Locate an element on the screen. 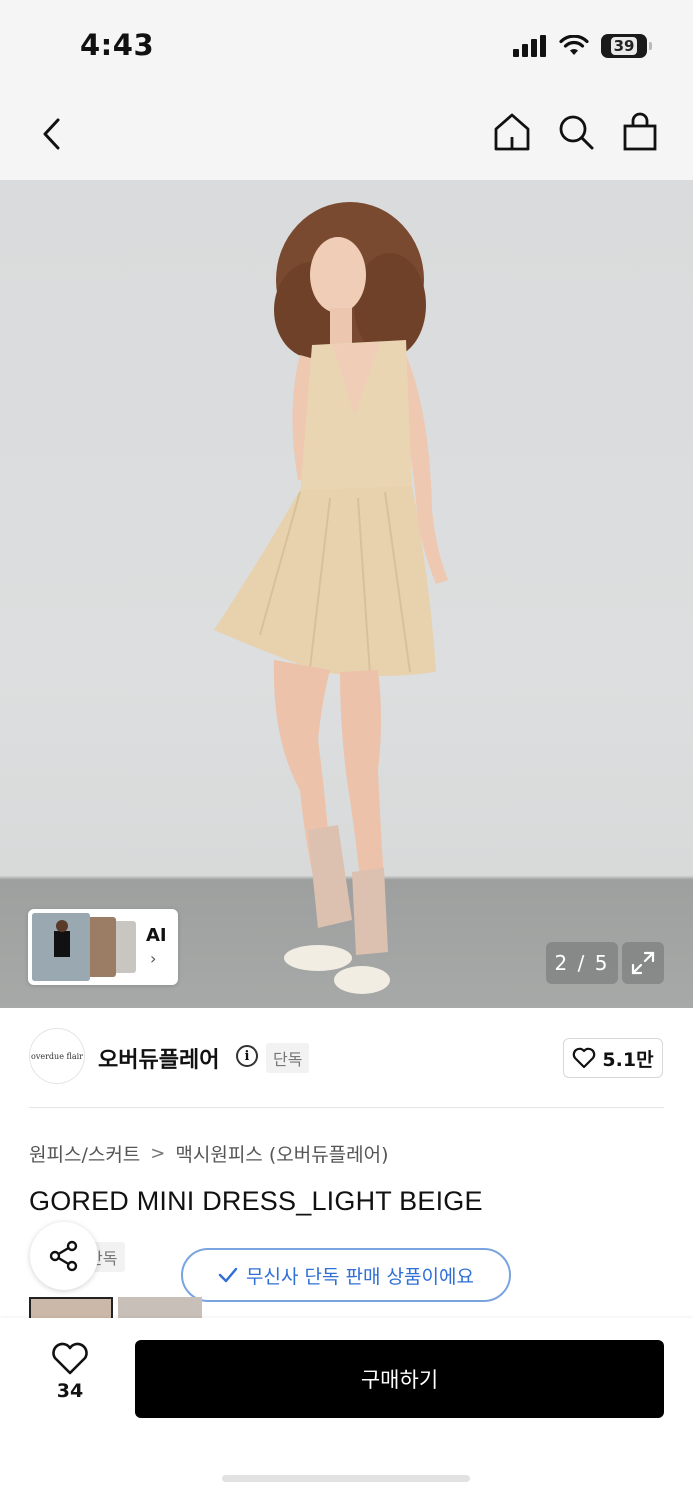  exclusive-badge: 단독 is located at coordinates (288, 1058).